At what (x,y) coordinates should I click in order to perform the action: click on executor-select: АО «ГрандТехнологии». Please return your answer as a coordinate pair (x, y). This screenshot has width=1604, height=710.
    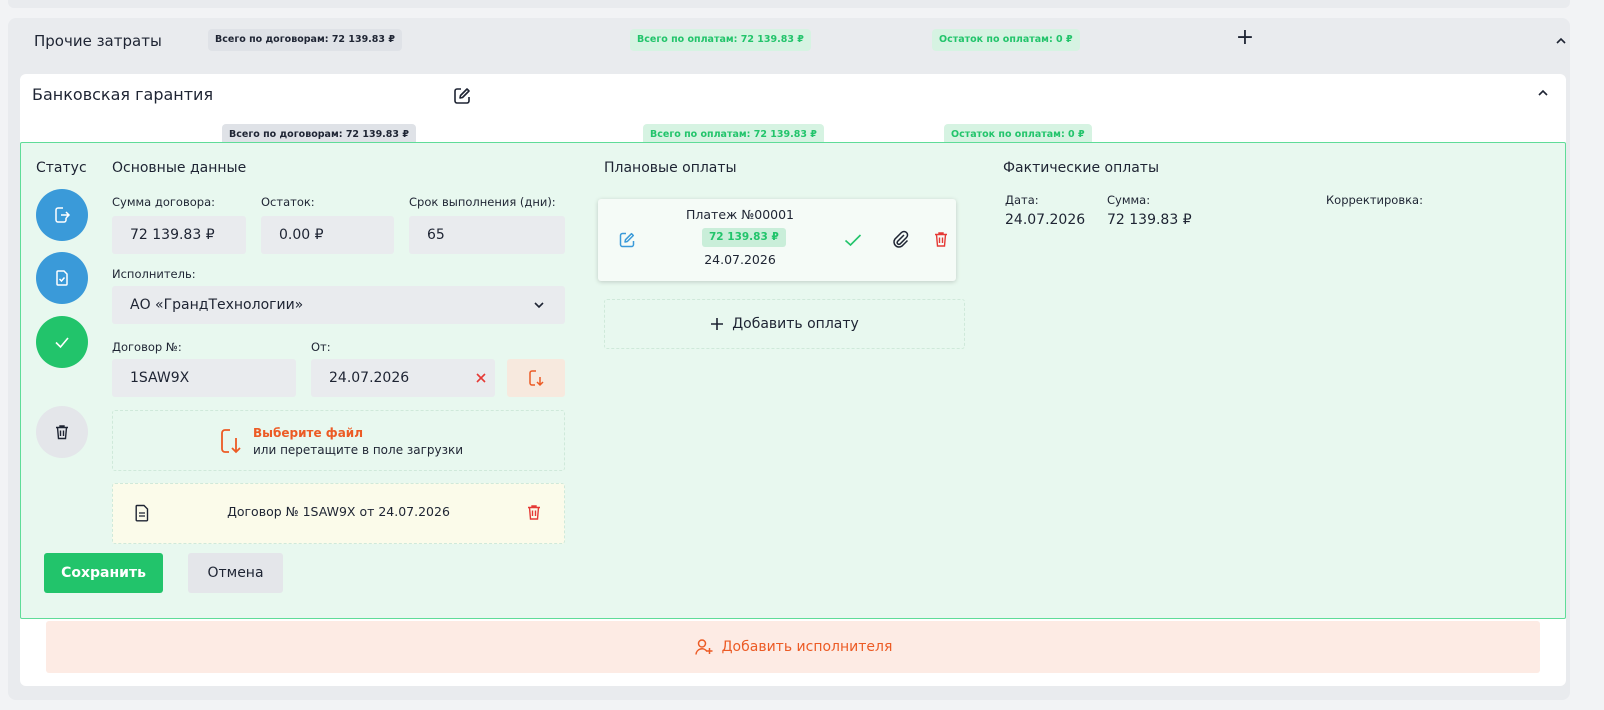
    Looking at the image, I should click on (338, 305).